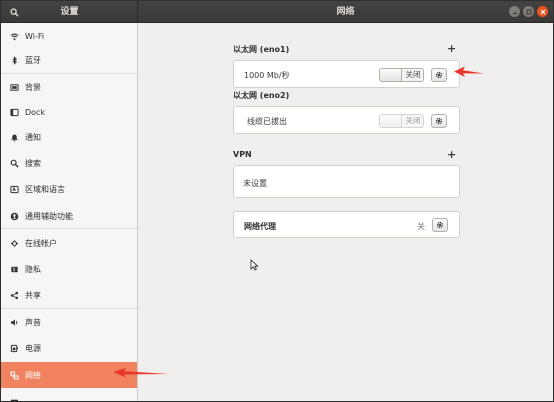 This screenshot has height=402, width=554. What do you see at coordinates (35, 36) in the screenshot?
I see `sidebar-item-label: Wi-Fi` at bounding box center [35, 36].